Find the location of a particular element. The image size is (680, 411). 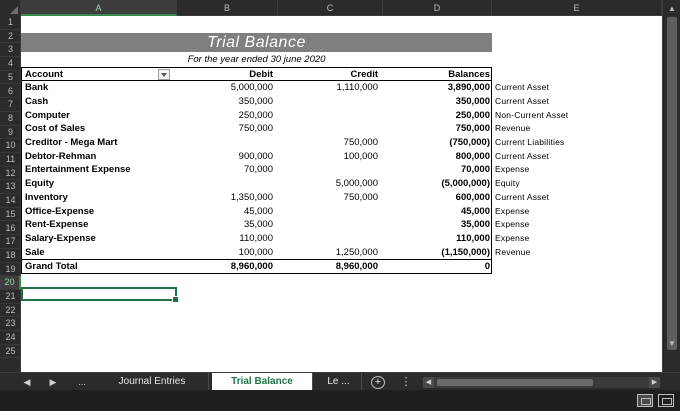

row-header-4: 4 is located at coordinates (10, 64).